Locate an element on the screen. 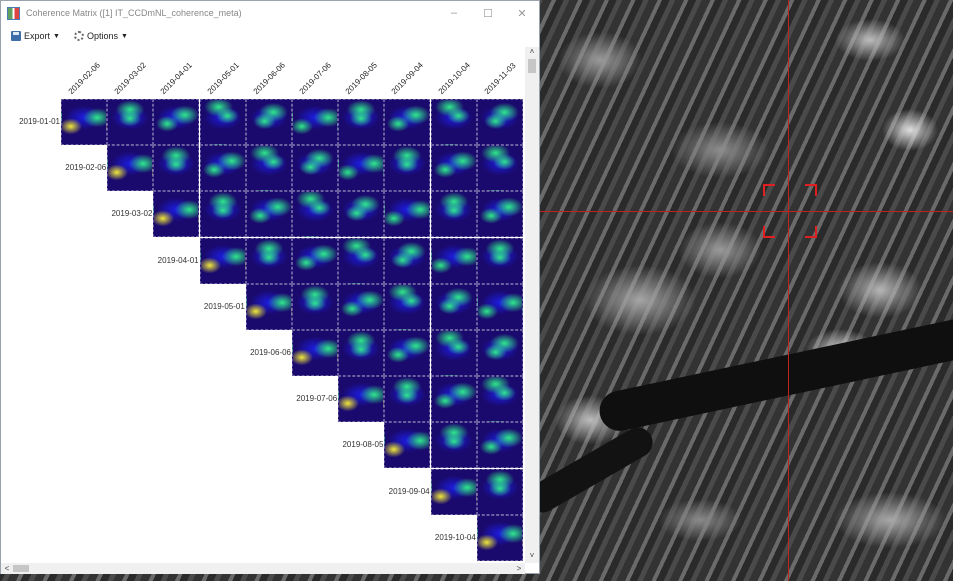  toolbar: Export ▼ Options ▼ is located at coordinates (270, 36).